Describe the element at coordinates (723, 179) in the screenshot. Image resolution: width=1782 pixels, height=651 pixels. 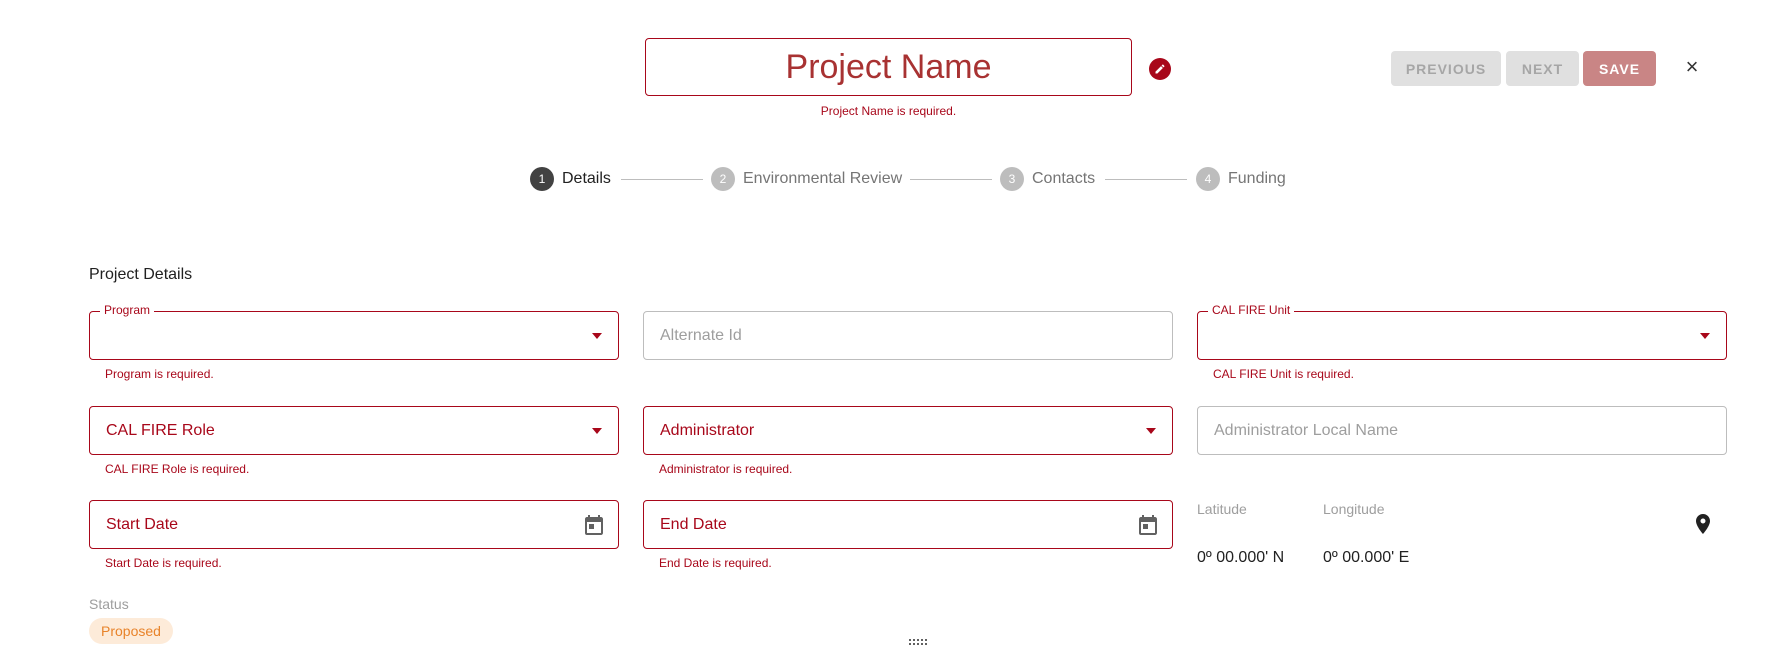
I see `step-number: 2` at that location.